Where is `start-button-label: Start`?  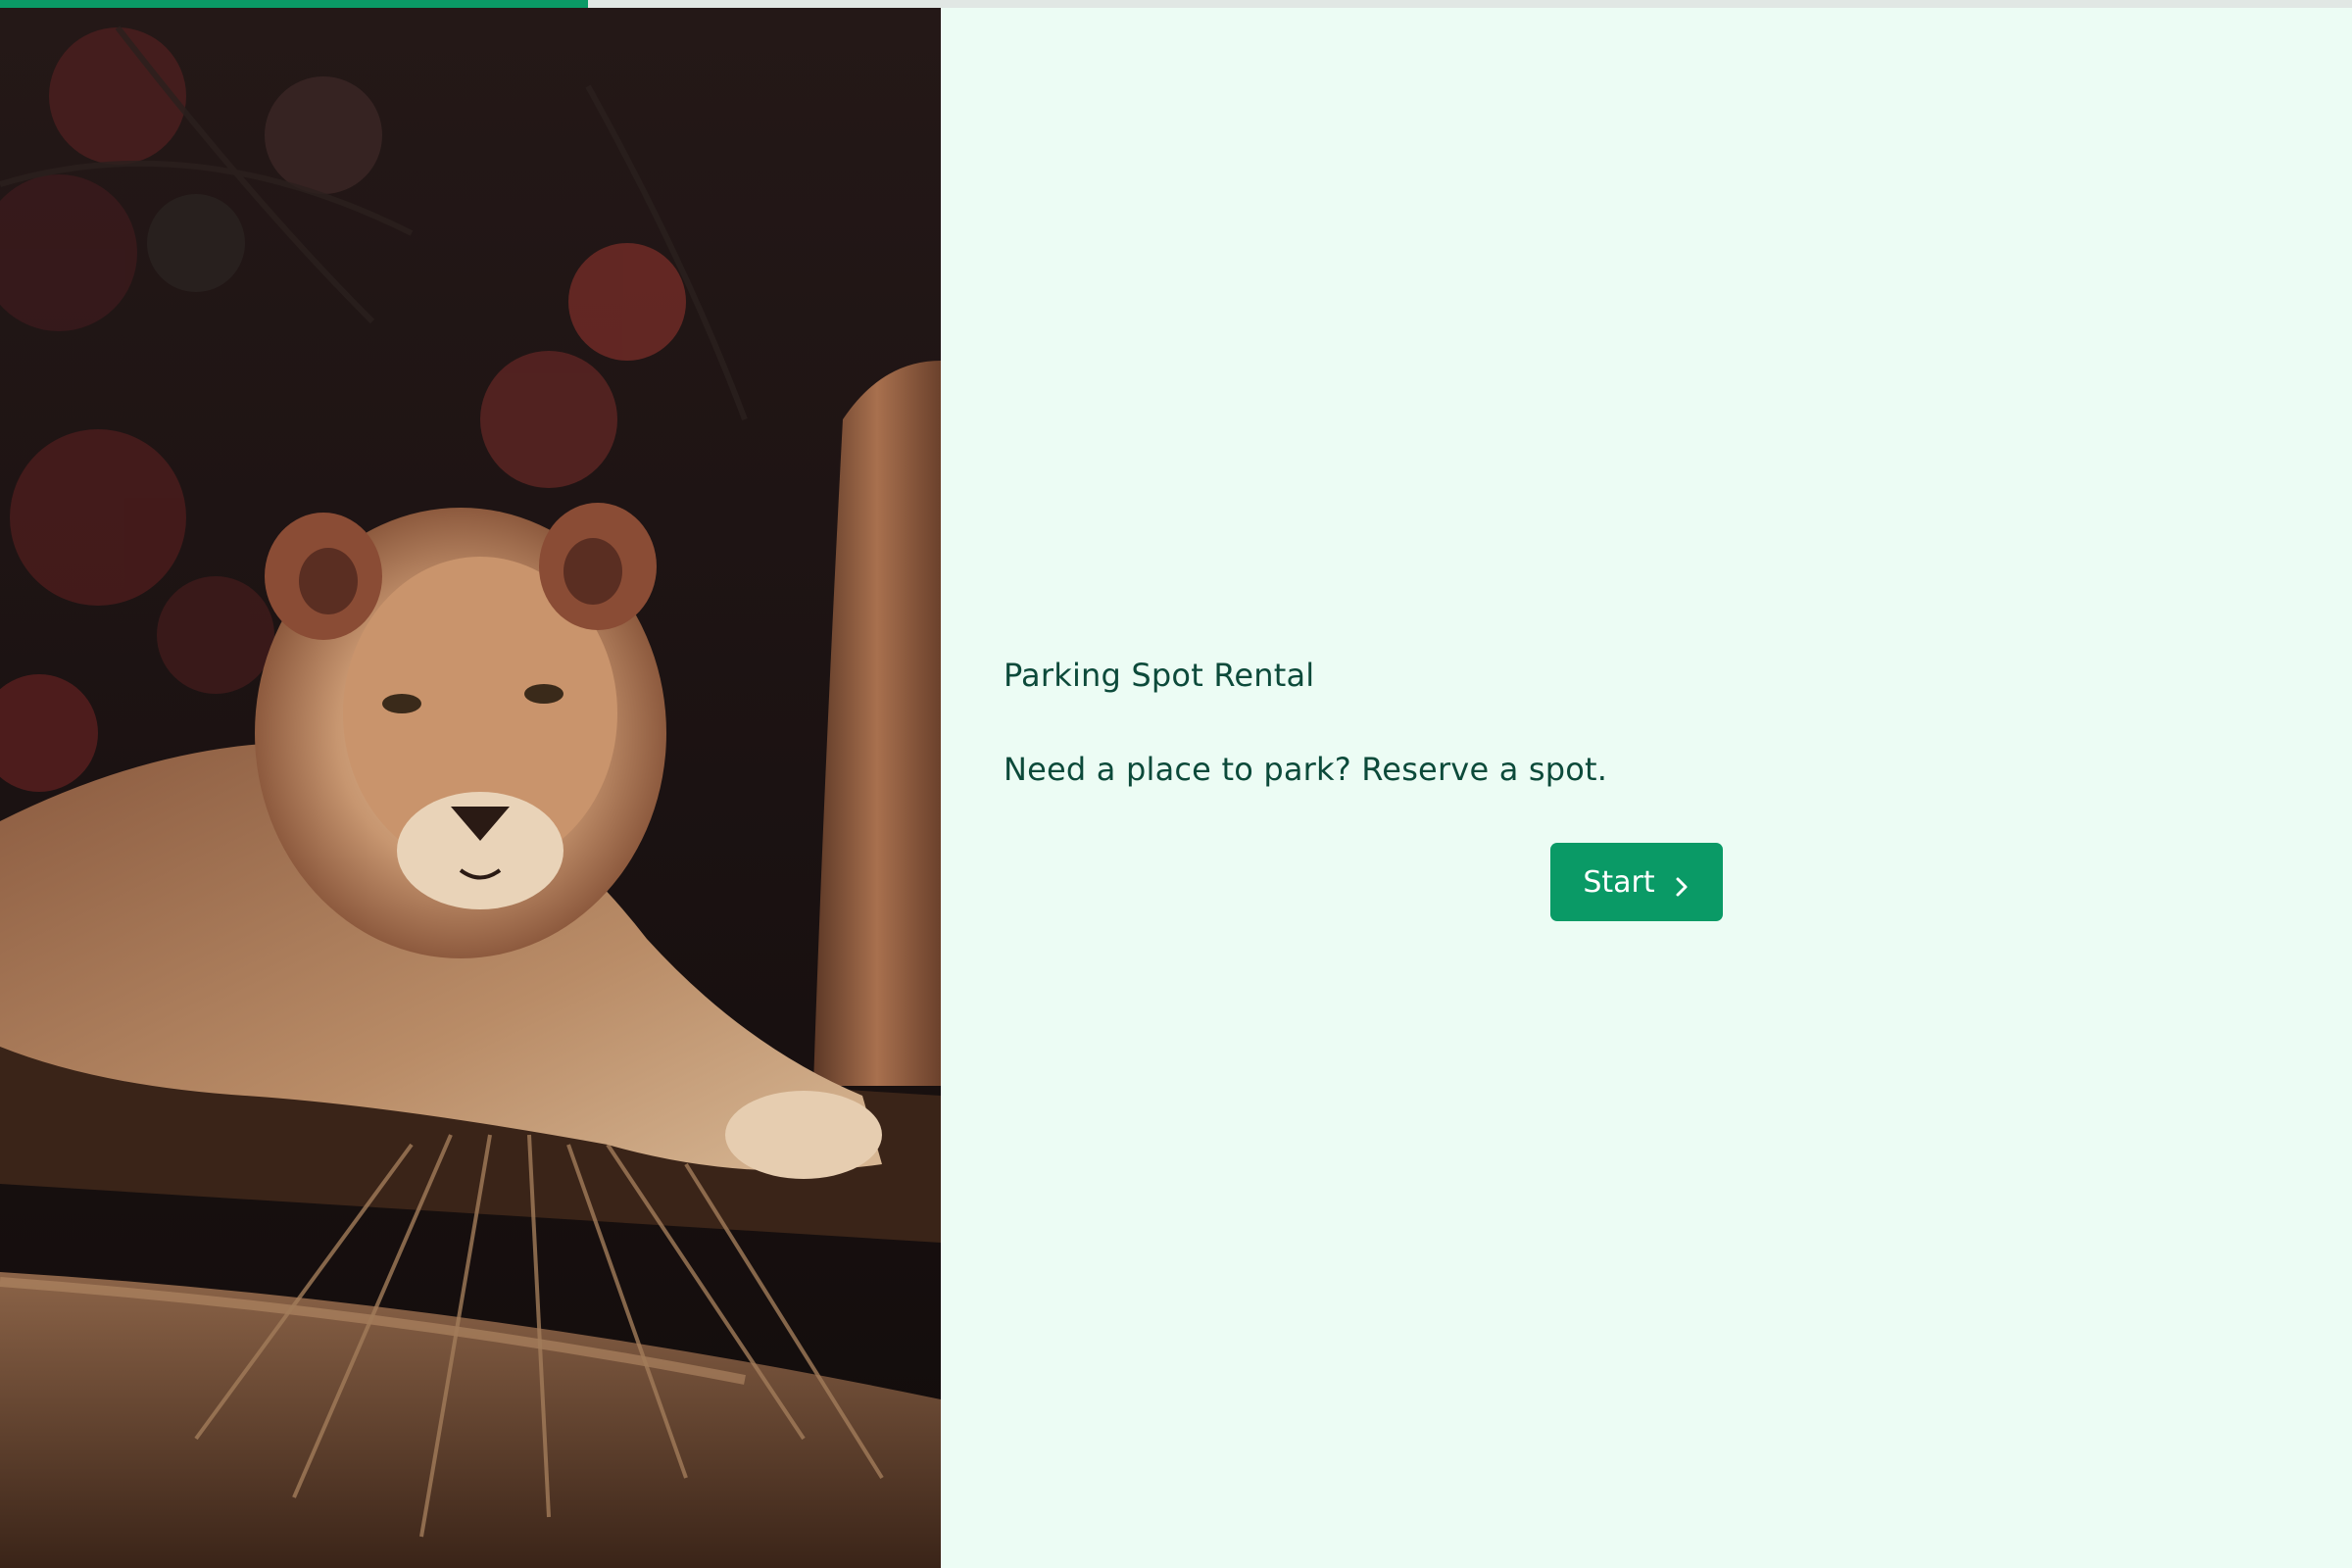
start-button-label: Start is located at coordinates (1619, 882).